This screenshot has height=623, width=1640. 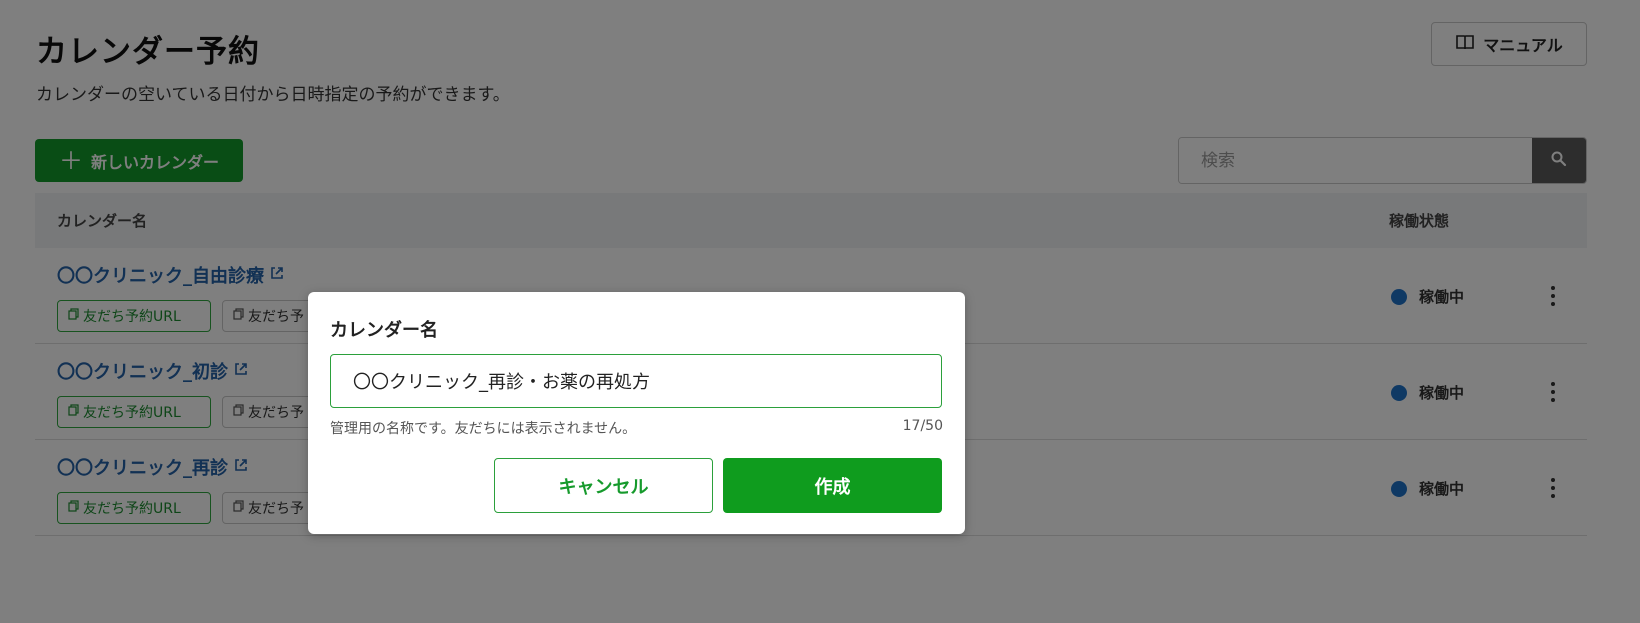 I want to click on create-button: 作成, so click(x=832, y=485).